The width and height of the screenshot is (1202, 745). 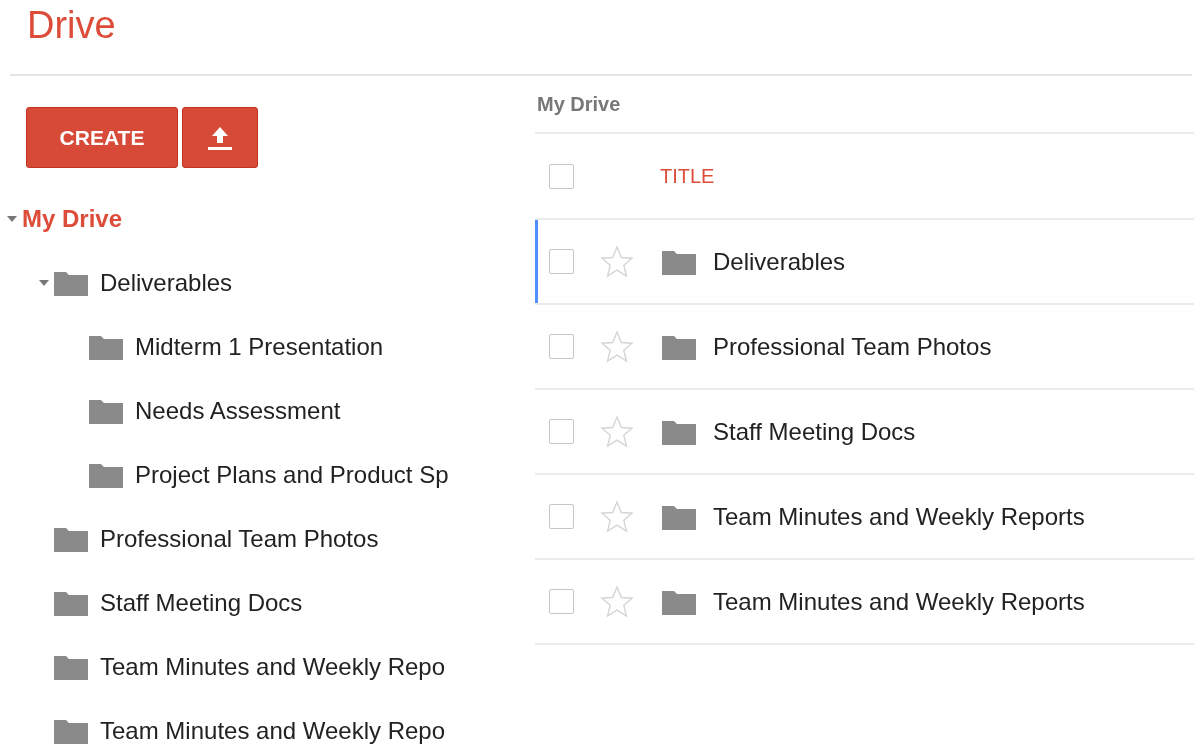 I want to click on file-row: Deliverables, so click(x=864, y=262).